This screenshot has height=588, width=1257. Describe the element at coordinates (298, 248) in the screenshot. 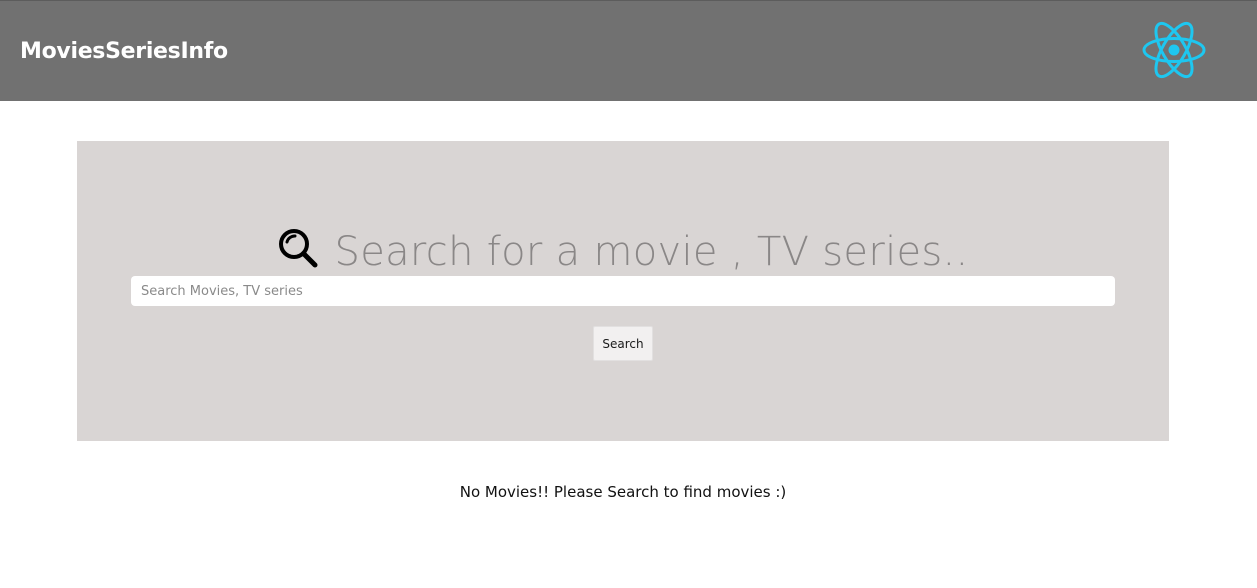

I see `search-icon` at that location.